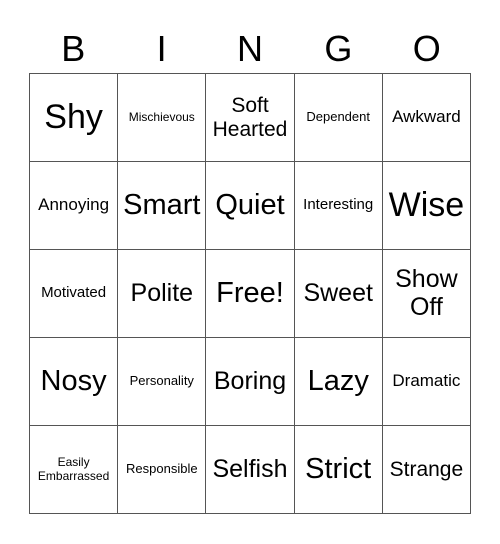  What do you see at coordinates (338, 294) in the screenshot?
I see `bingo-cell: Sweet` at bounding box center [338, 294].